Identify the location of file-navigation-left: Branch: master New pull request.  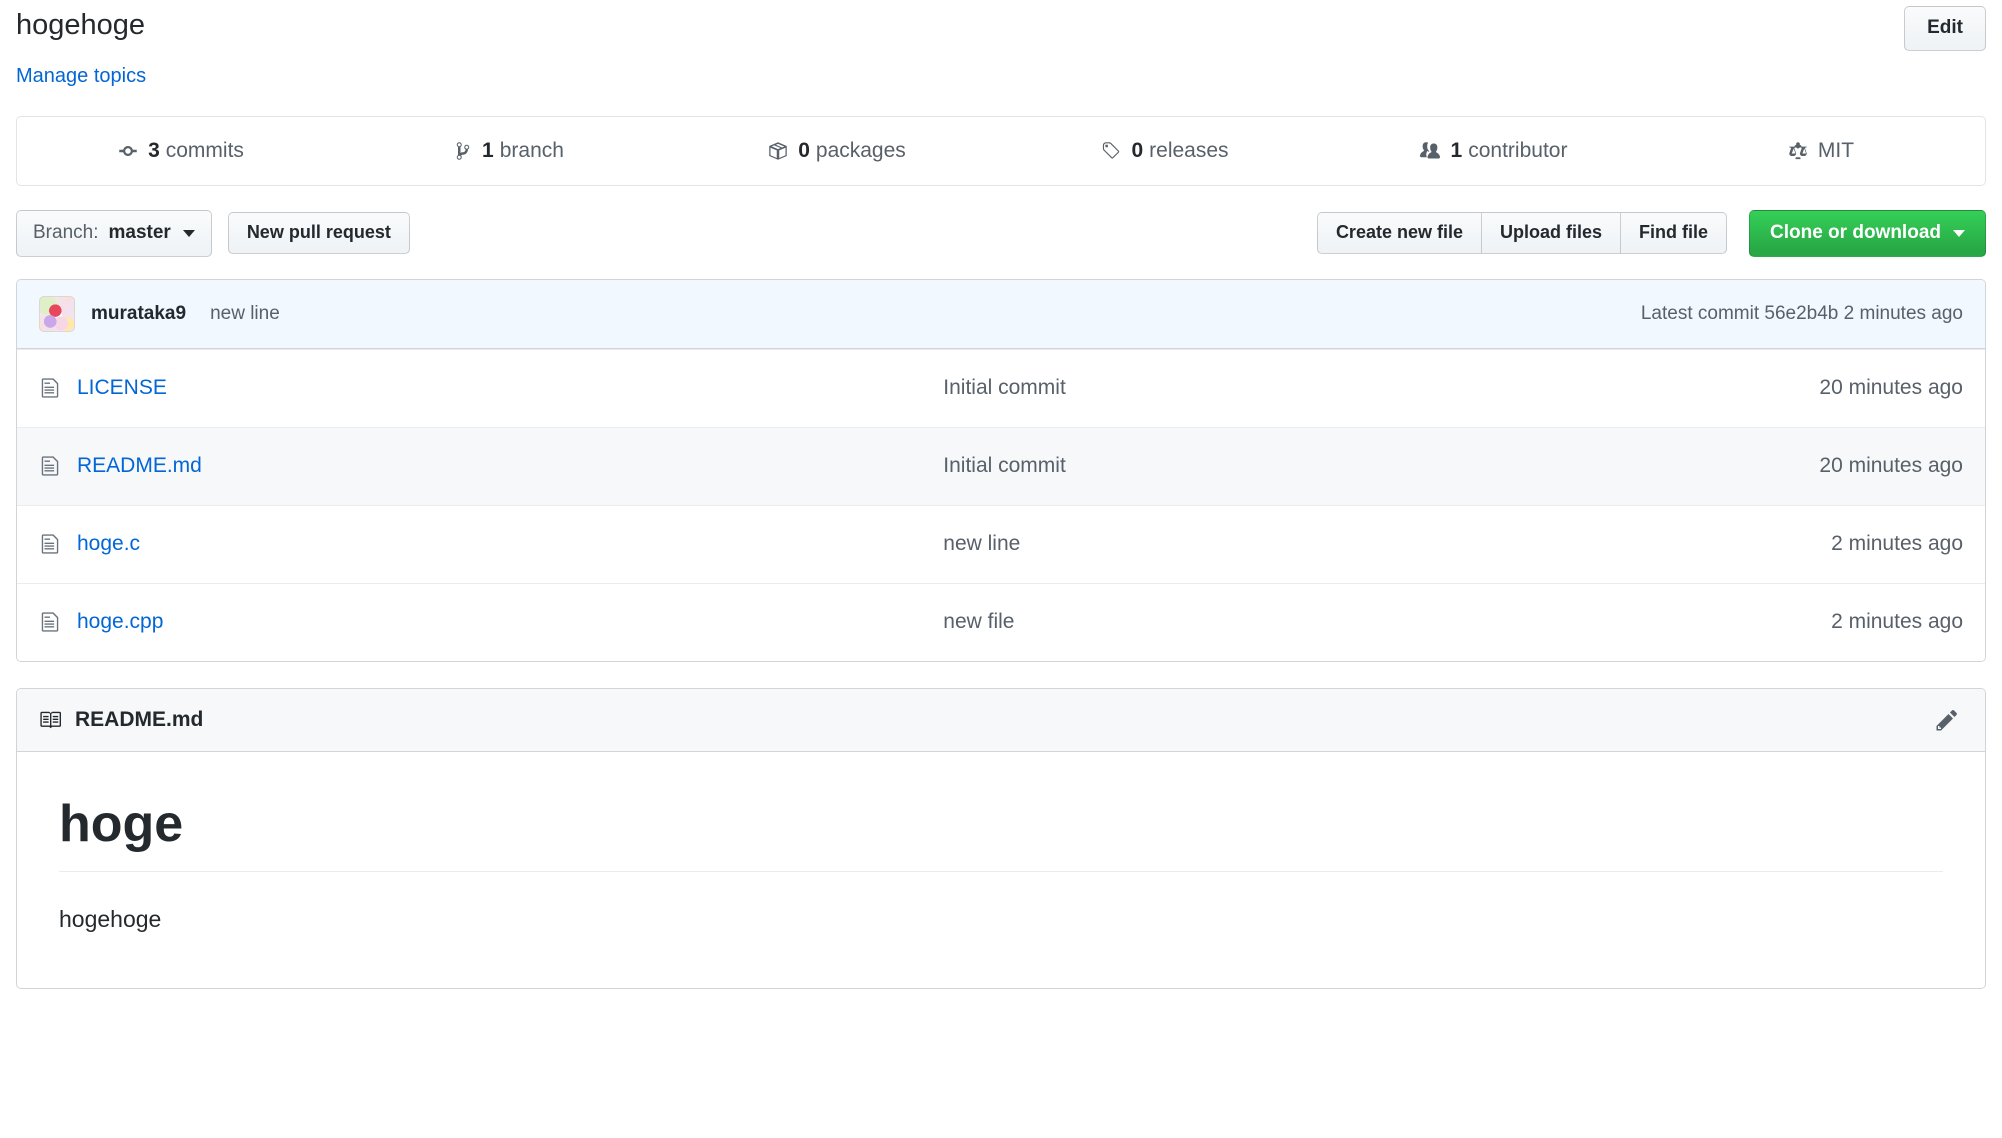
(213, 233).